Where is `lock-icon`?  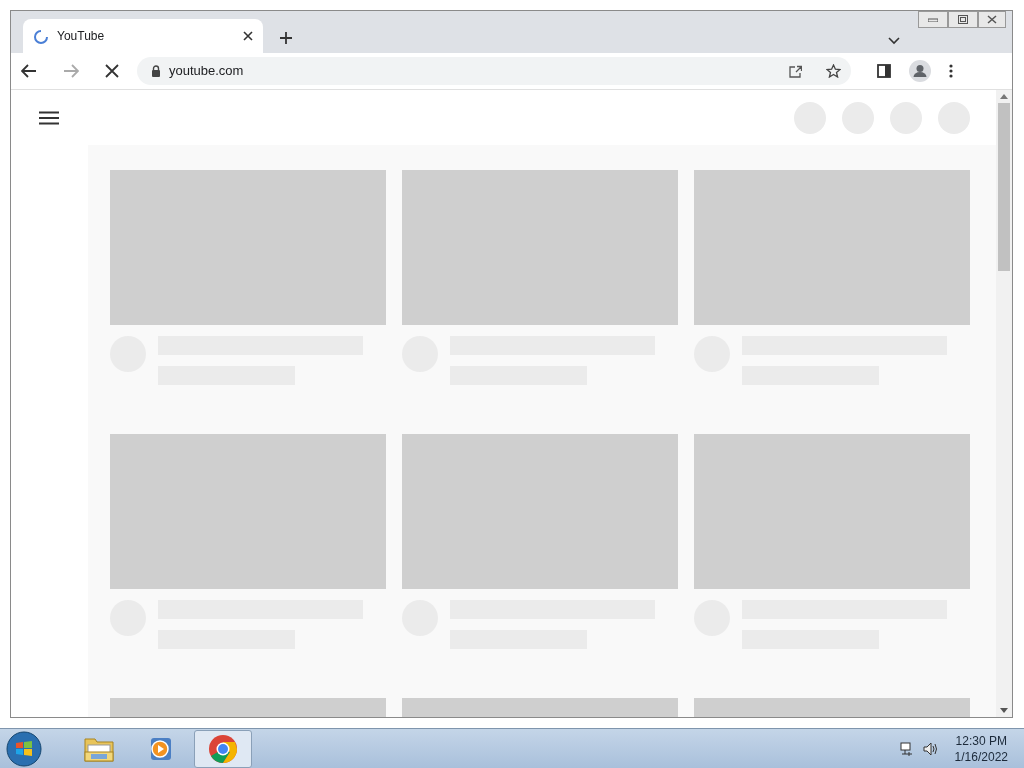 lock-icon is located at coordinates (156, 71).